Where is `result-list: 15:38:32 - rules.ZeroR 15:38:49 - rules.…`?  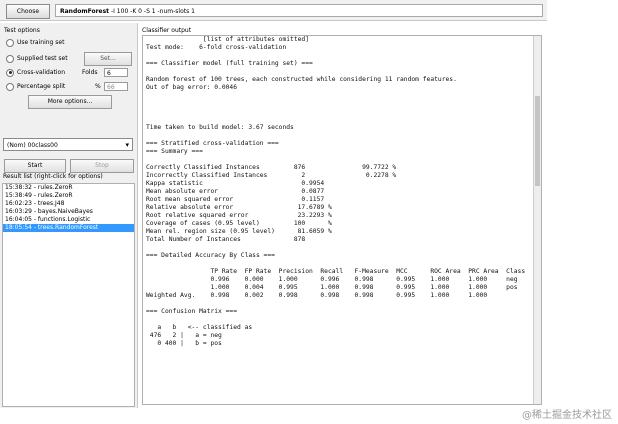 result-list: 15:38:32 - rules.ZeroR 15:38:49 - rules.… is located at coordinates (68, 295).